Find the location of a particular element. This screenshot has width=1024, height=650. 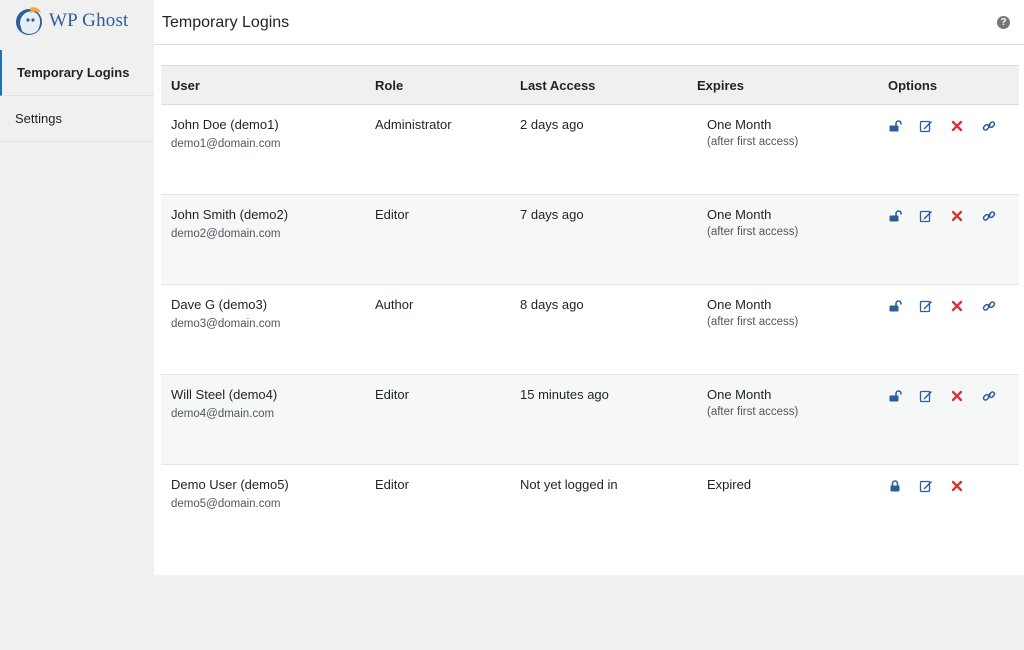

user-name: Will Steel (demo4) is located at coordinates (224, 394).